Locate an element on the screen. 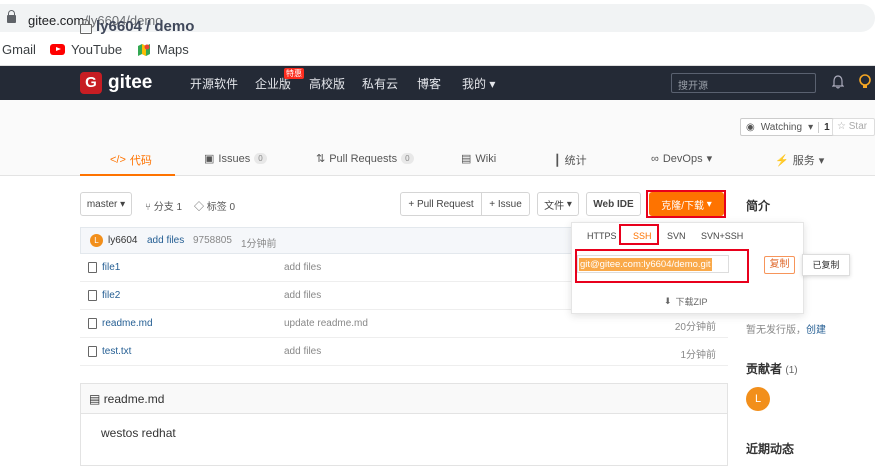 This screenshot has width=875, height=466. new-issue-button: + Issue is located at coordinates (505, 204).